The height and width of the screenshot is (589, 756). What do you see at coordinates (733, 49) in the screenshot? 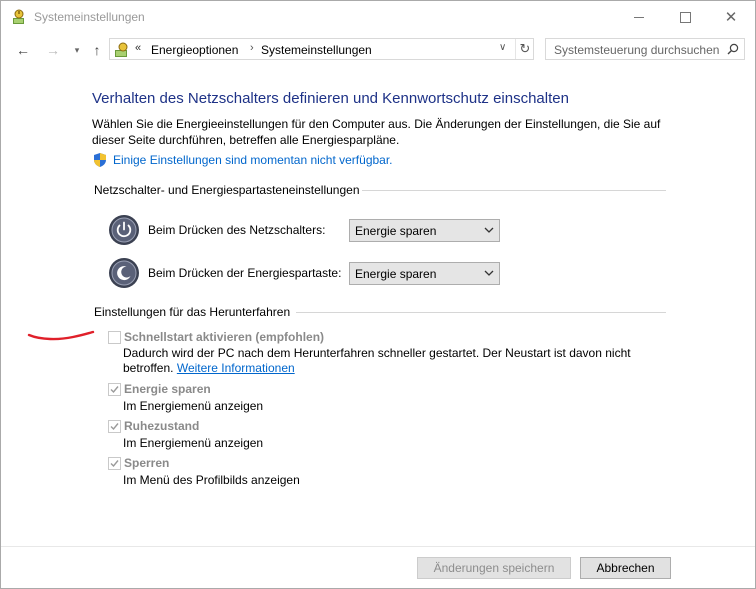
I see `search-icon` at bounding box center [733, 49].